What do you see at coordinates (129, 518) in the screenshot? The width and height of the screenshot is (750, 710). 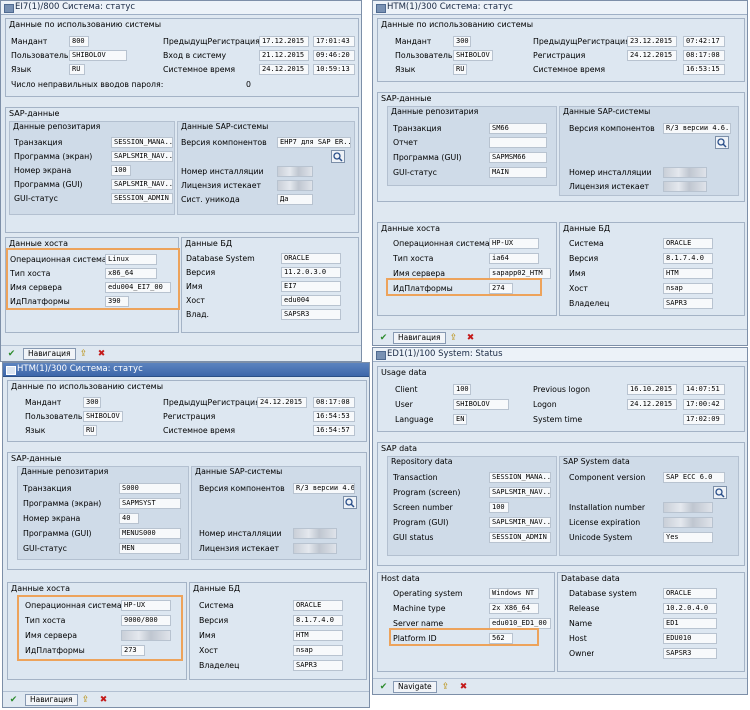 I see `repo-field: 40` at bounding box center [129, 518].